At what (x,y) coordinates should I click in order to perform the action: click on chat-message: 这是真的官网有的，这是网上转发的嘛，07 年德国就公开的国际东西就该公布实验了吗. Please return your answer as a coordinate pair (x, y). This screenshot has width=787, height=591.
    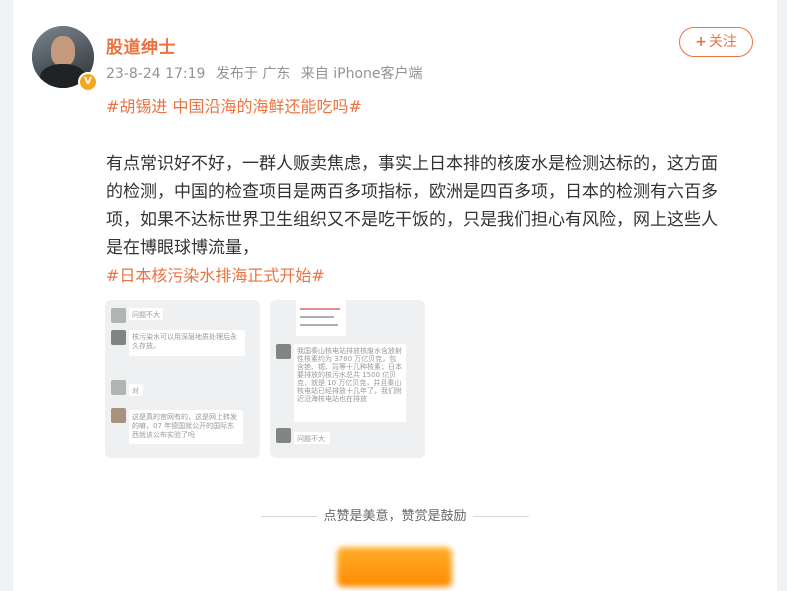
    Looking at the image, I should click on (184, 426).